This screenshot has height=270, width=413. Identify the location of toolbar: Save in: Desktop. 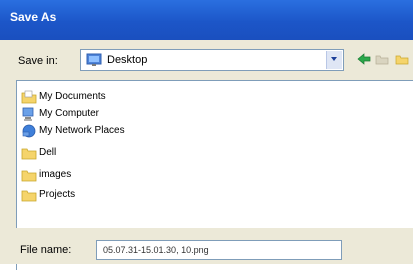
(206, 59).